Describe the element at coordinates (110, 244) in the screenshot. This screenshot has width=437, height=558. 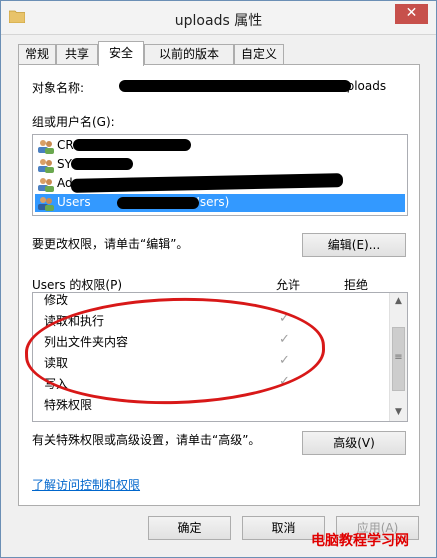
I see `change-permissions-hint: 要更改权限，请单击“编辑”。` at that location.